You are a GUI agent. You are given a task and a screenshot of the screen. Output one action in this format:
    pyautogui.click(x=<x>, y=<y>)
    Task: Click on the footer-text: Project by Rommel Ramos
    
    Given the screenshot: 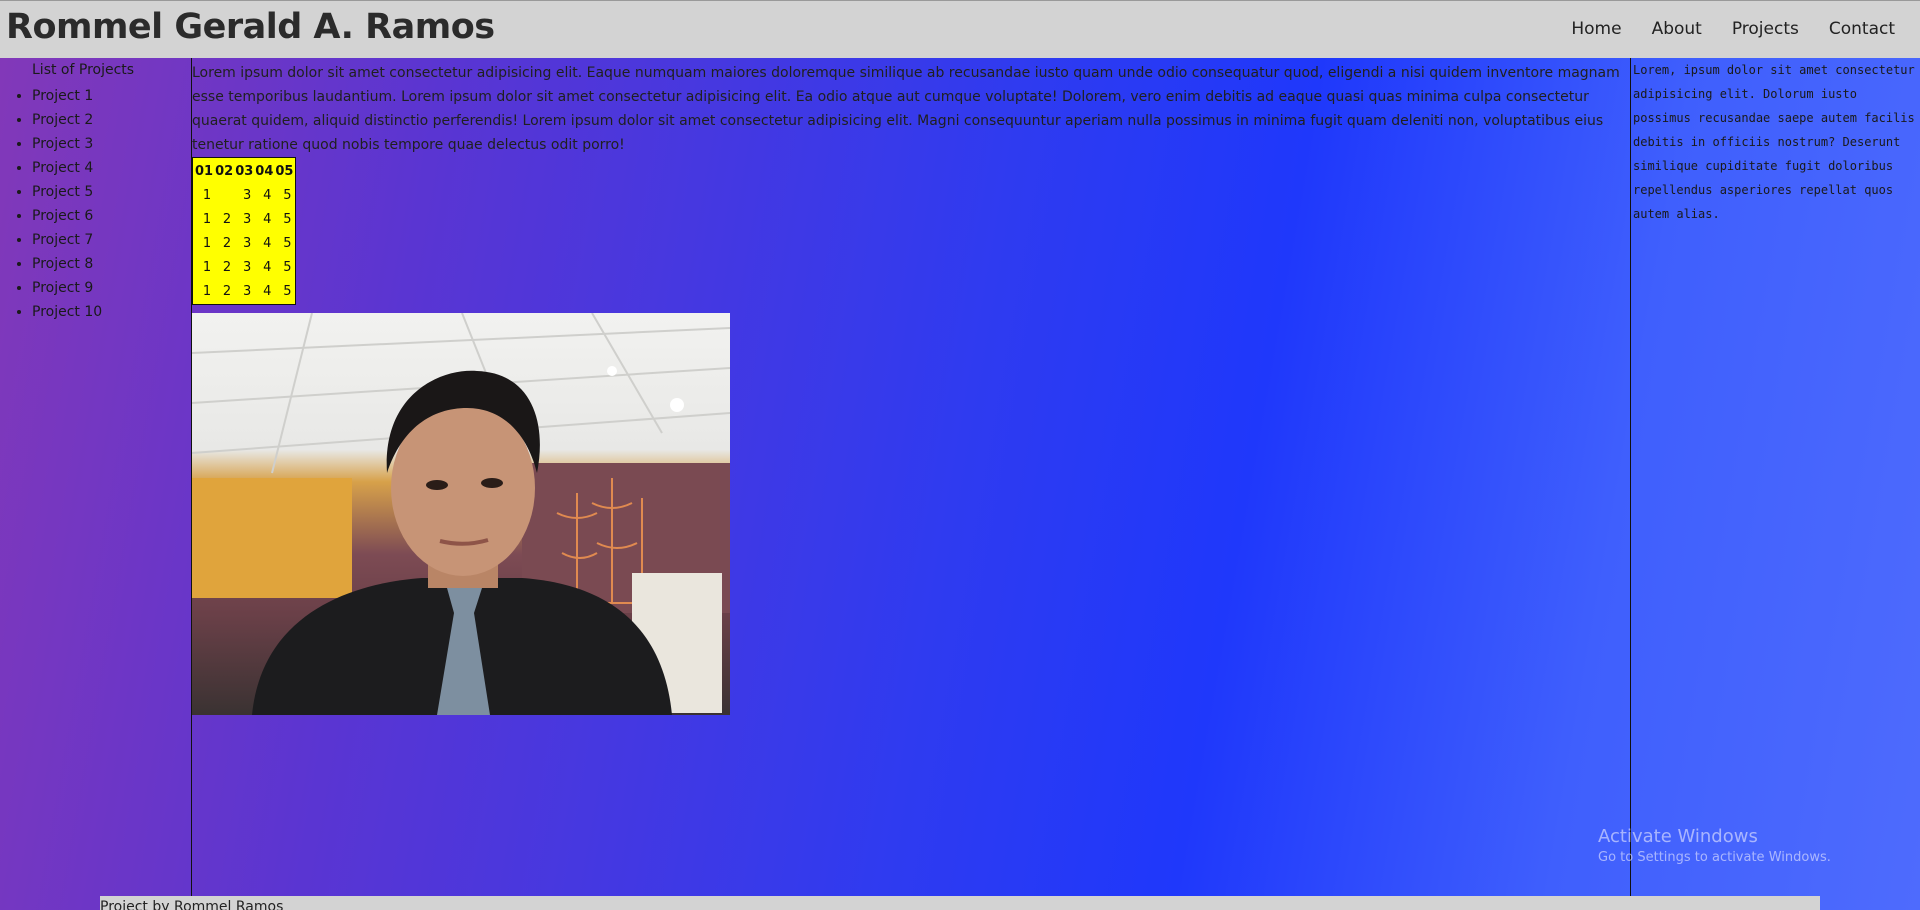 What is the action you would take?
    pyautogui.click(x=192, y=904)
    